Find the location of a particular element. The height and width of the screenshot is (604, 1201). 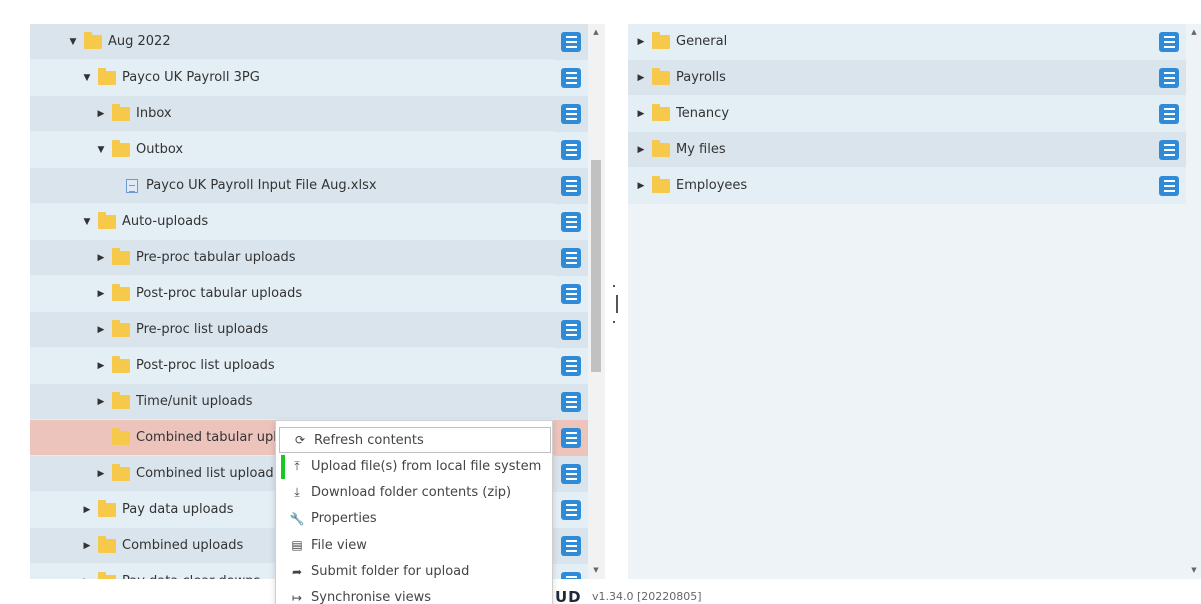

left_tree-row: ▶ Pre-proc list uploads is located at coordinates (309, 330).